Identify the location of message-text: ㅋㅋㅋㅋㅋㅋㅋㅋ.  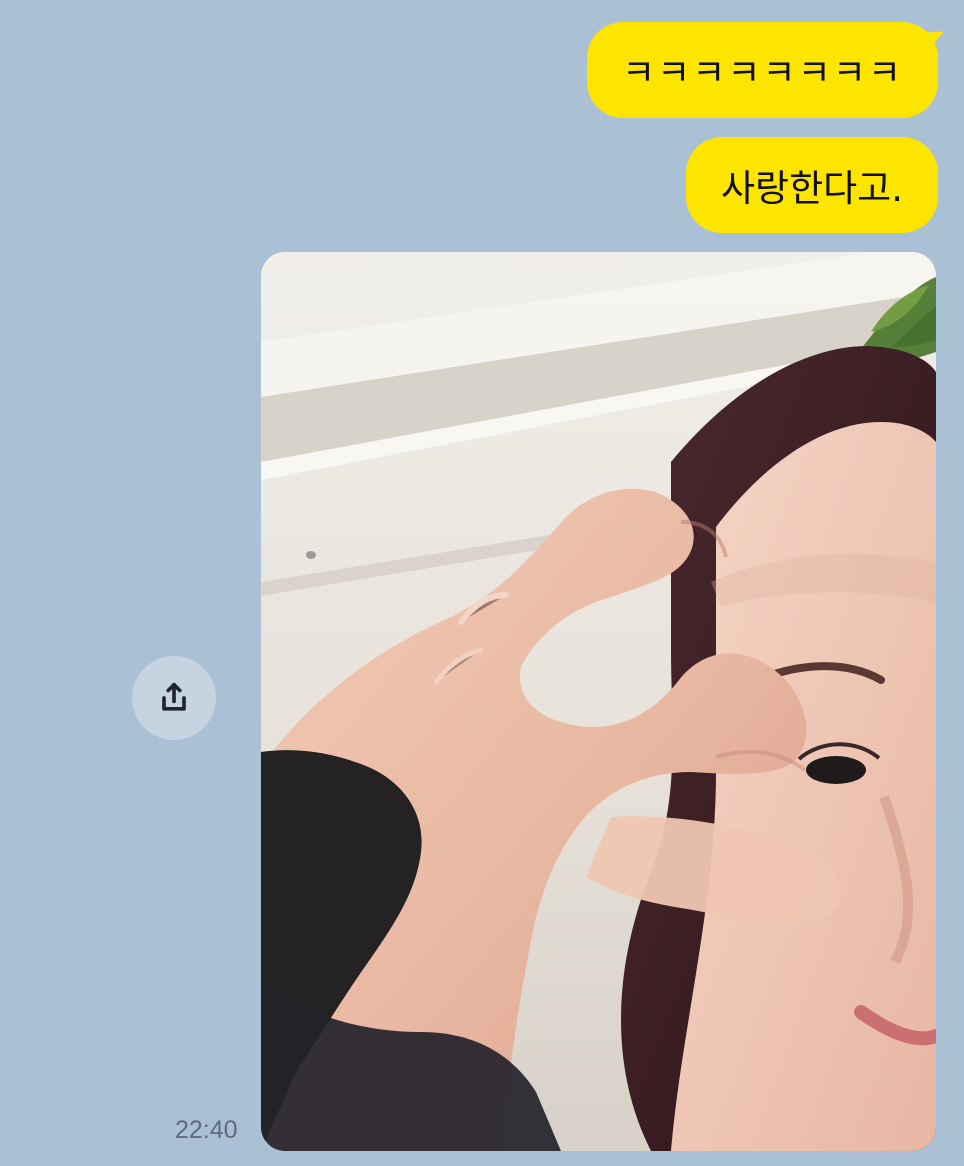
(762, 73).